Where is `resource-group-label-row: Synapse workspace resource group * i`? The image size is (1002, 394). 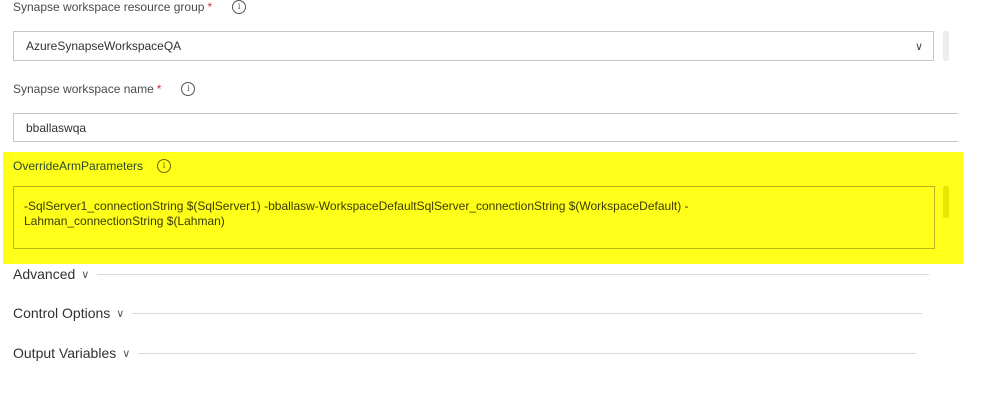
resource-group-label-row: Synapse workspace resource group * i is located at coordinates (130, 7).